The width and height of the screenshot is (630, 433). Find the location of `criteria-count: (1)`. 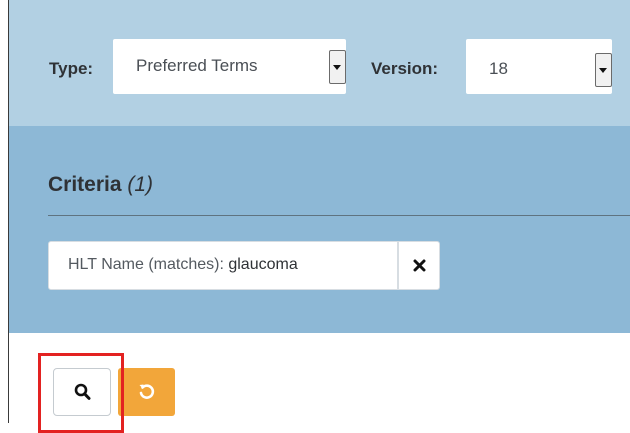

criteria-count: (1) is located at coordinates (140, 184).